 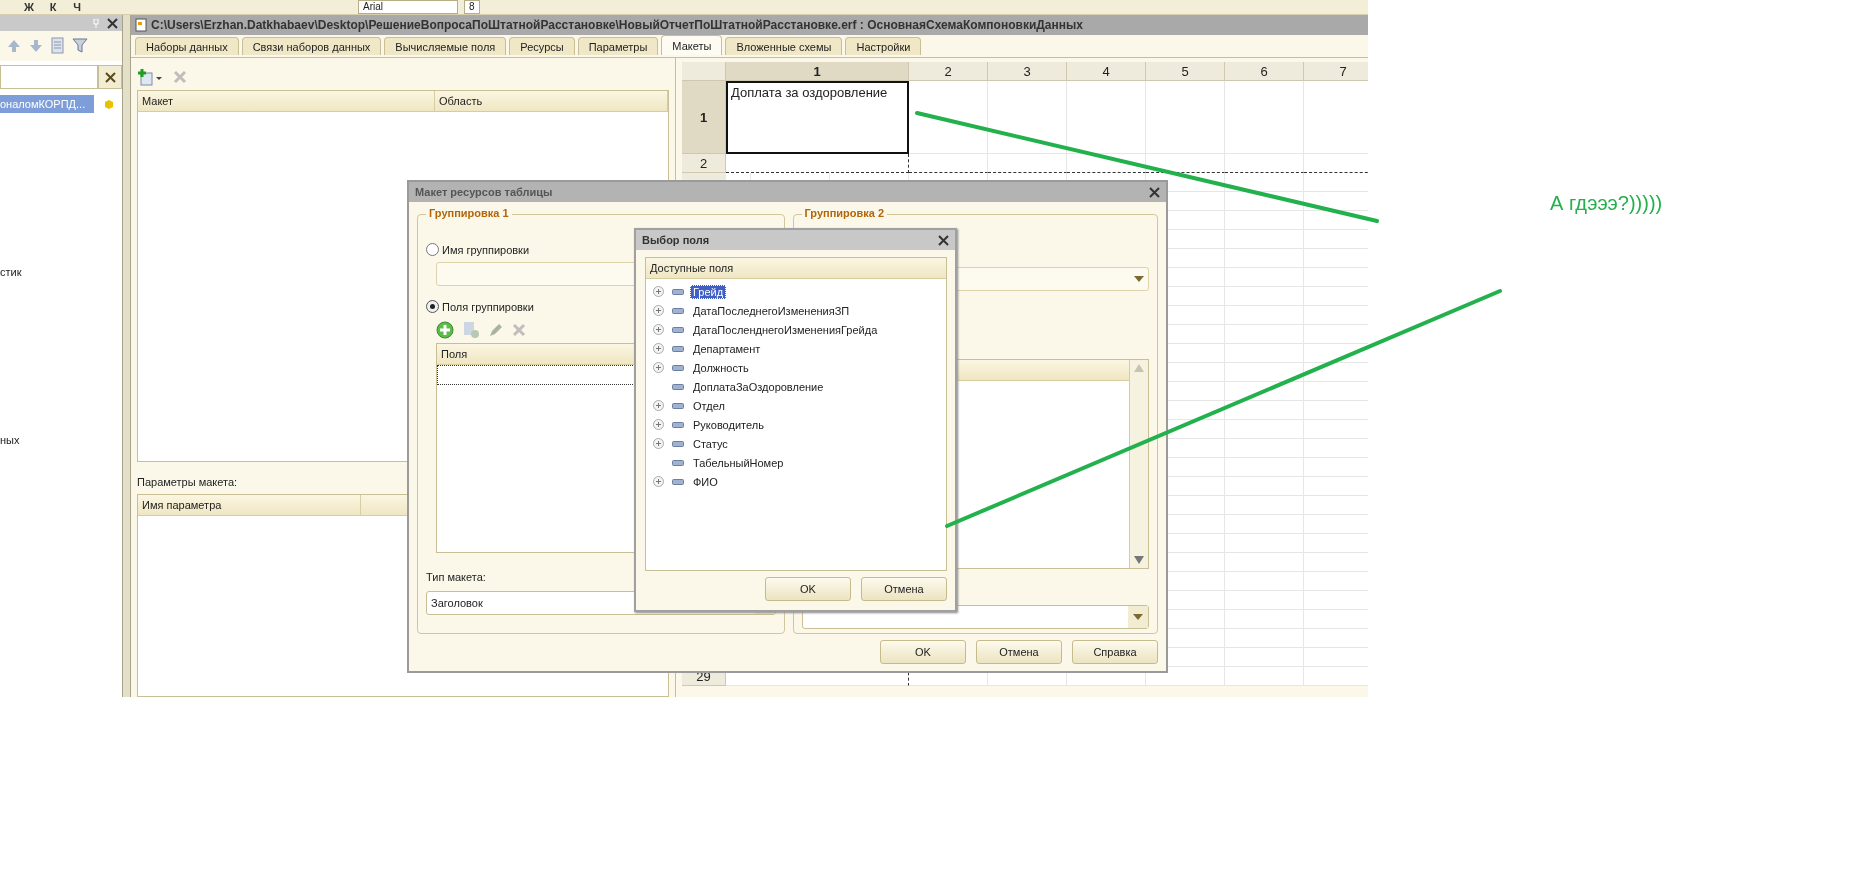 I want to click on dialog-title: Выбор поля, so click(x=676, y=240).